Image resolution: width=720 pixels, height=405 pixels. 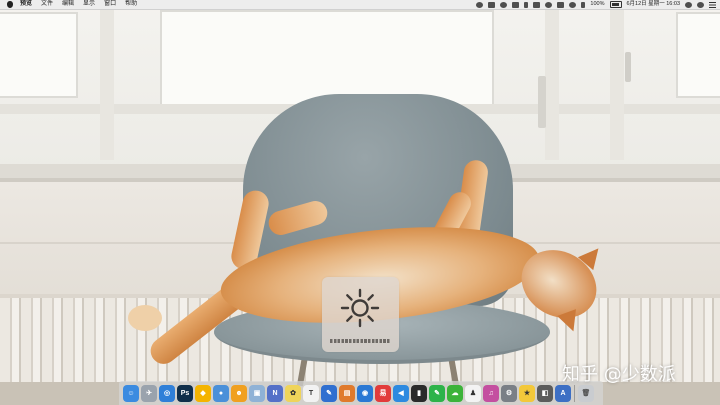 I want to click on notification-center-icon, so click(x=712, y=4).